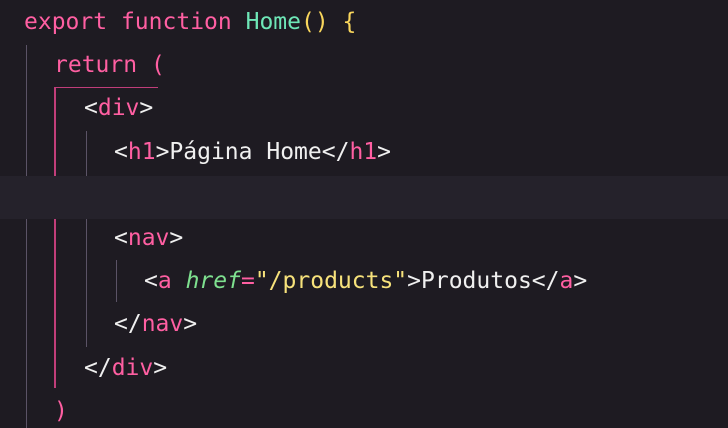 This screenshot has width=728, height=428. What do you see at coordinates (349, 22) in the screenshot?
I see `open-brace: {` at bounding box center [349, 22].